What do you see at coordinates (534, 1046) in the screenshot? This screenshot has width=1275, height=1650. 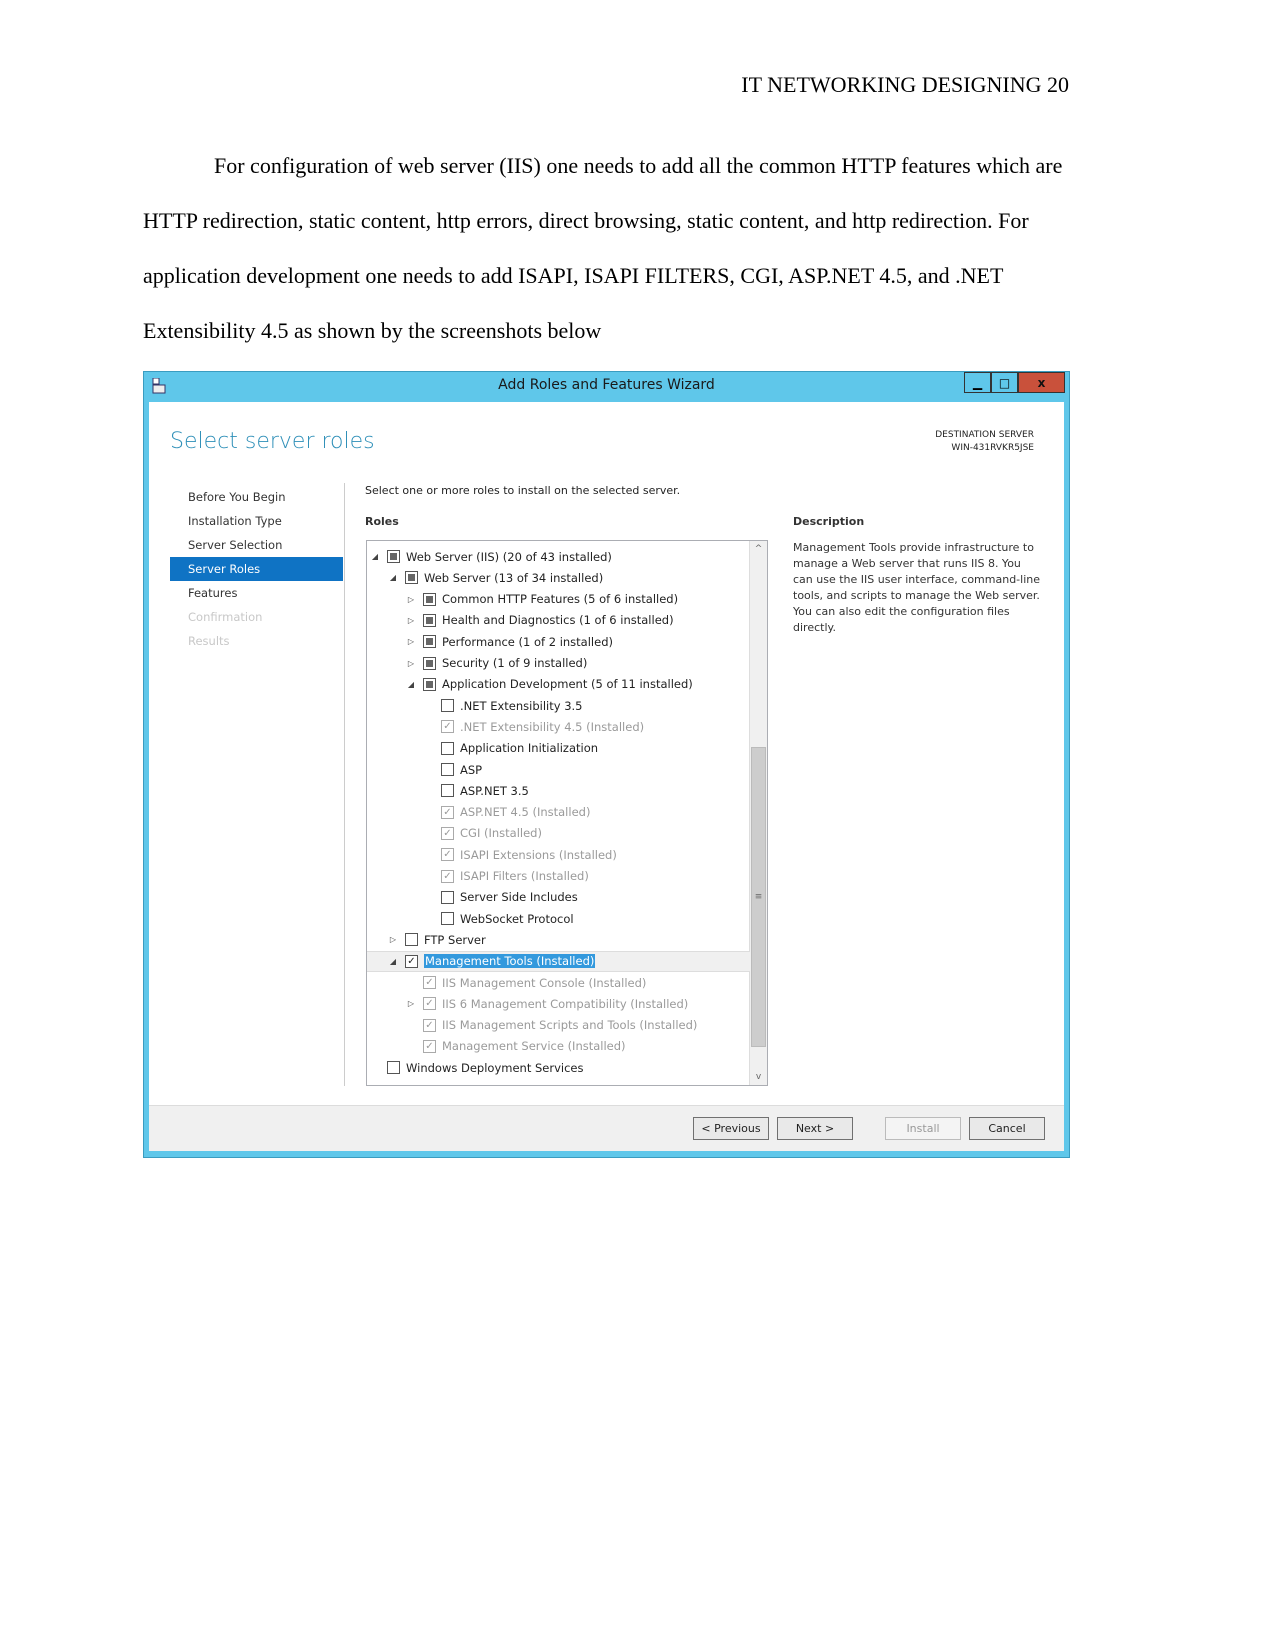 I see `tree-item-label: Management Service (Installed)` at bounding box center [534, 1046].